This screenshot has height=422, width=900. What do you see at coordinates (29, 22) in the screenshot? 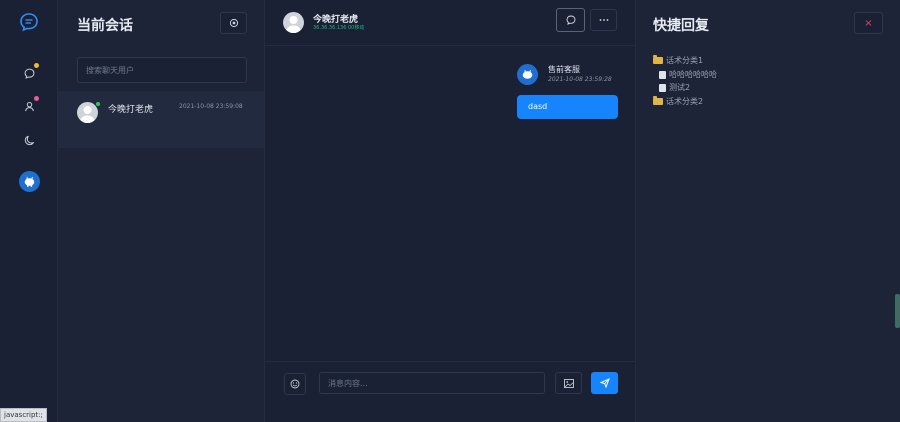
I see `chat-logo-icon` at bounding box center [29, 22].